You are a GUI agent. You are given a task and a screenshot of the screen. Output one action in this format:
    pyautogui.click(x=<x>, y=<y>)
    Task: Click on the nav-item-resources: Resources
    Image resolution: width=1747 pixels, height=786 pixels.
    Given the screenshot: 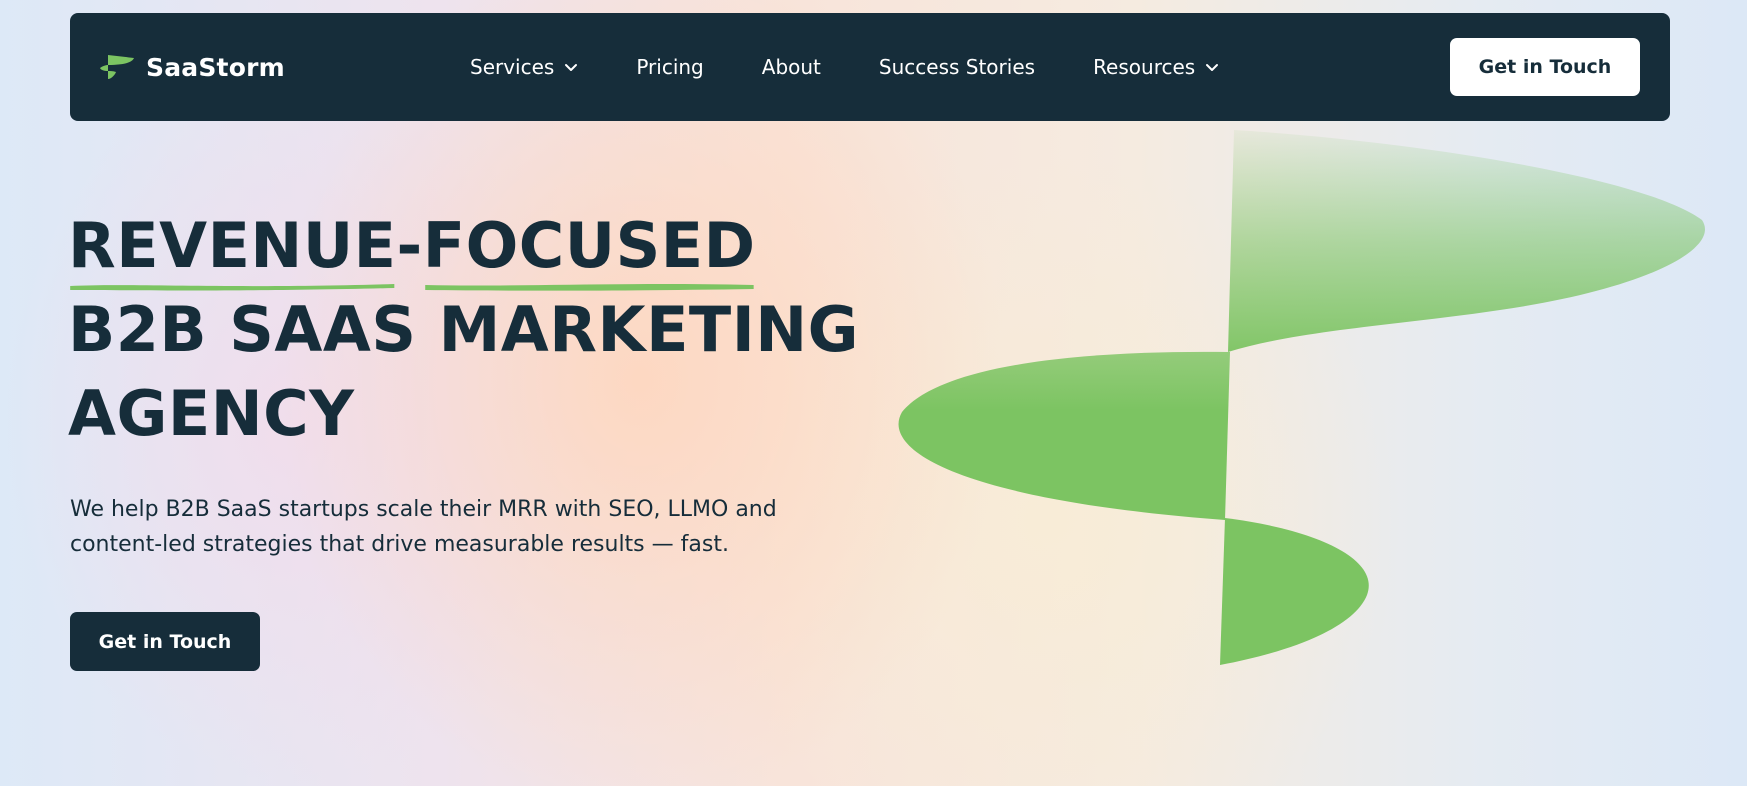 What is the action you would take?
    pyautogui.click(x=1156, y=67)
    